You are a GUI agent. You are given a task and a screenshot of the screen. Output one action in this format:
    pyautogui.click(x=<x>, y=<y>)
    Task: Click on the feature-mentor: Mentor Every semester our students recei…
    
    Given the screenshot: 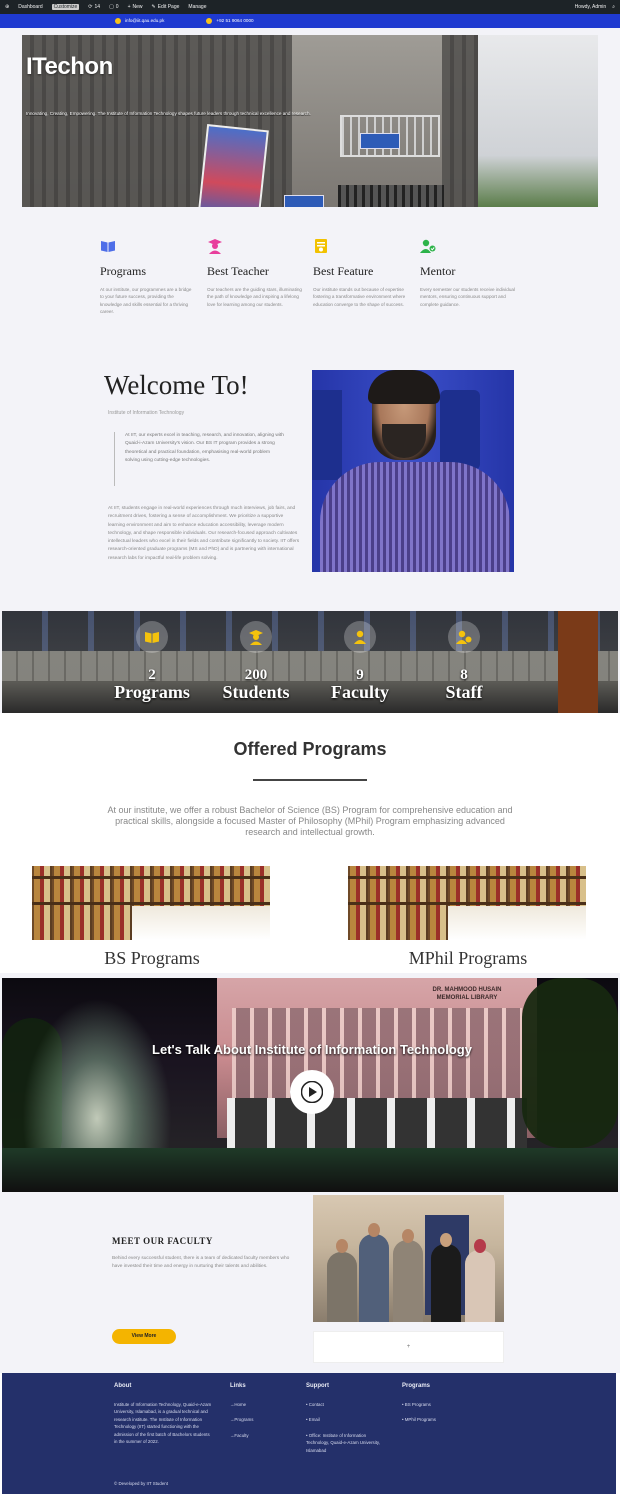 What is the action you would take?
    pyautogui.click(x=472, y=273)
    